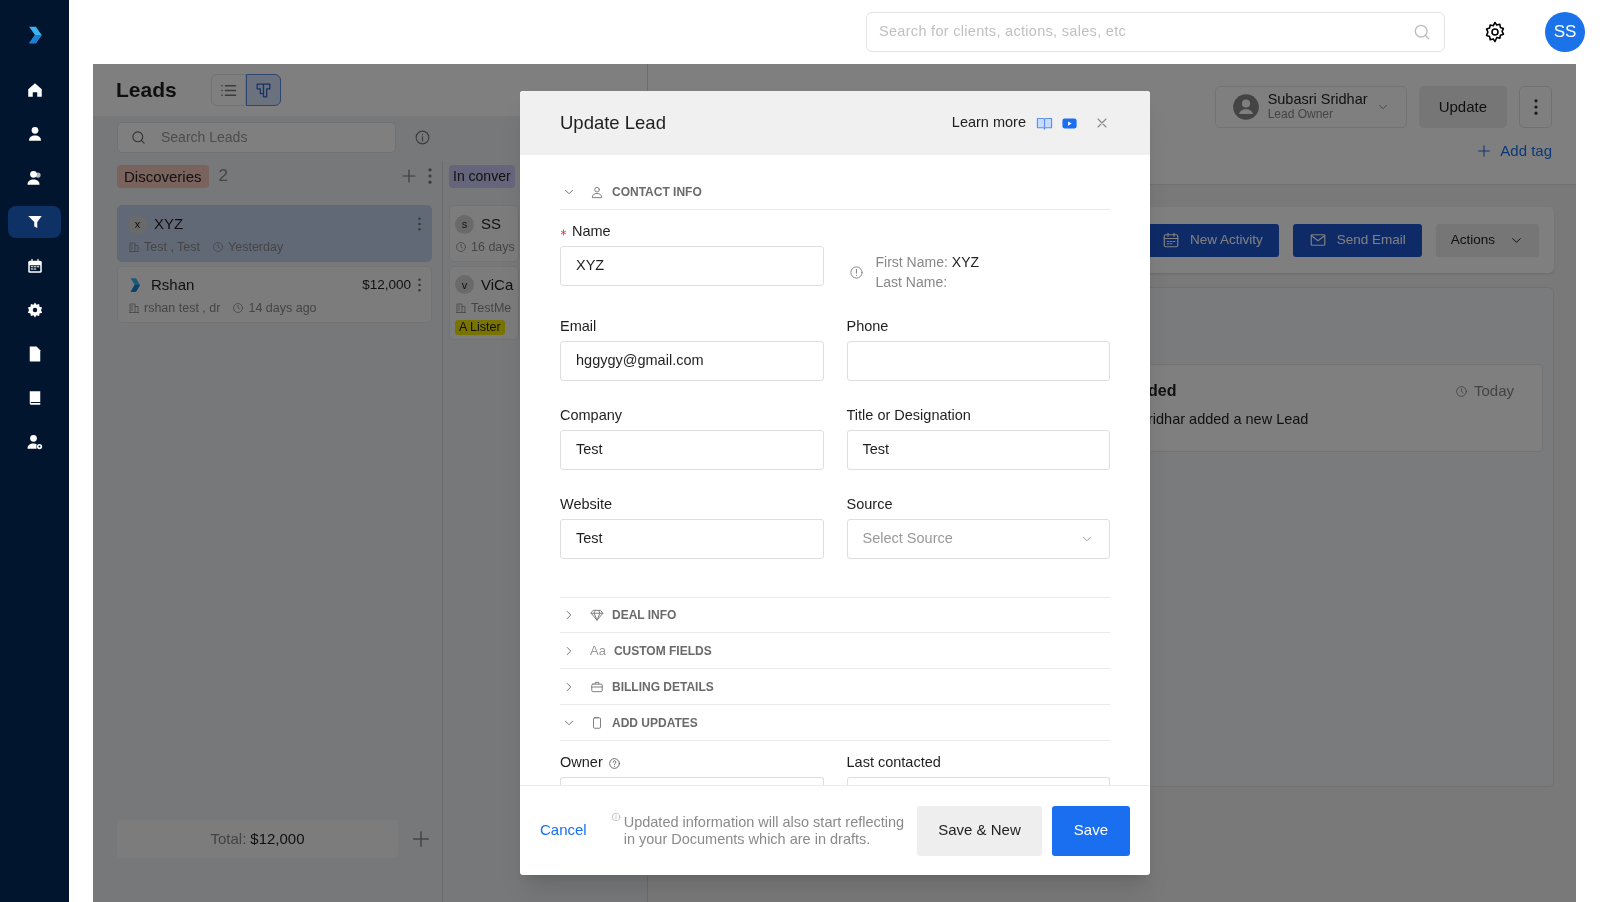  What do you see at coordinates (563, 232) in the screenshot?
I see `required-icon` at bounding box center [563, 232].